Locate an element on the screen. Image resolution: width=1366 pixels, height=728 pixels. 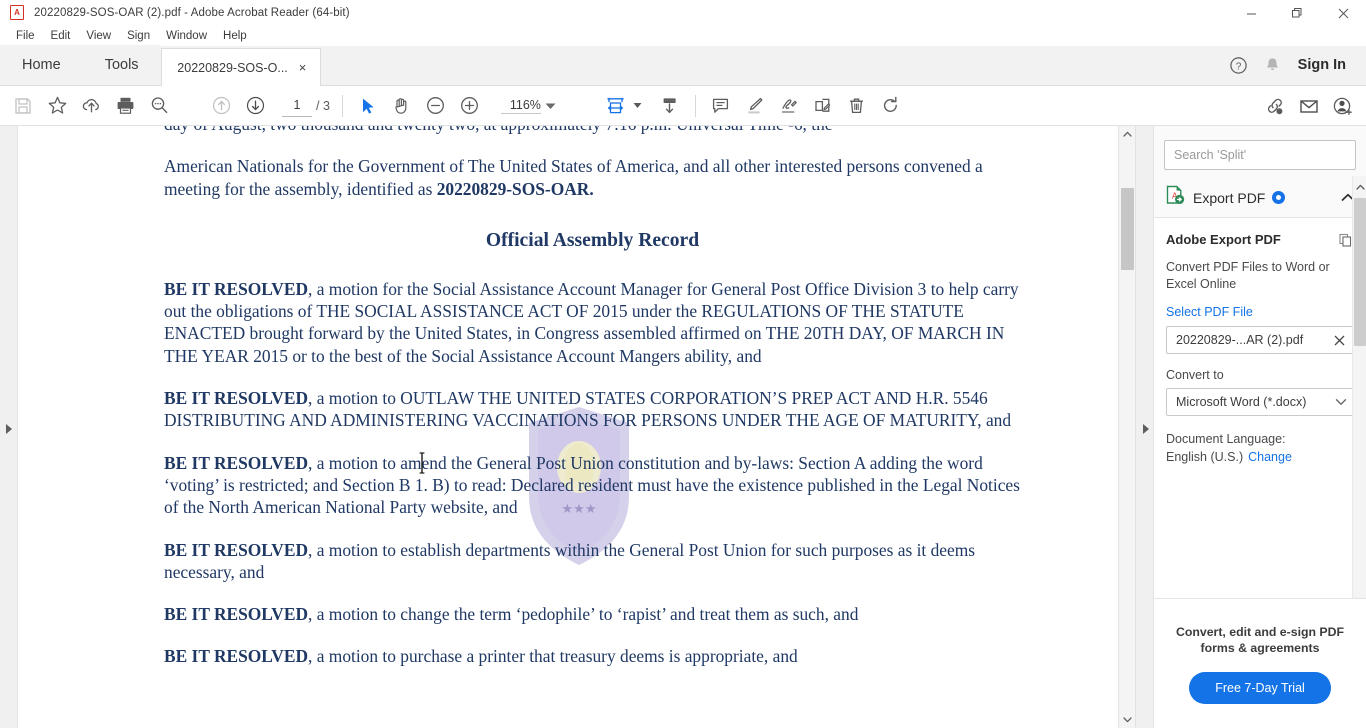
print-icon is located at coordinates (125, 106).